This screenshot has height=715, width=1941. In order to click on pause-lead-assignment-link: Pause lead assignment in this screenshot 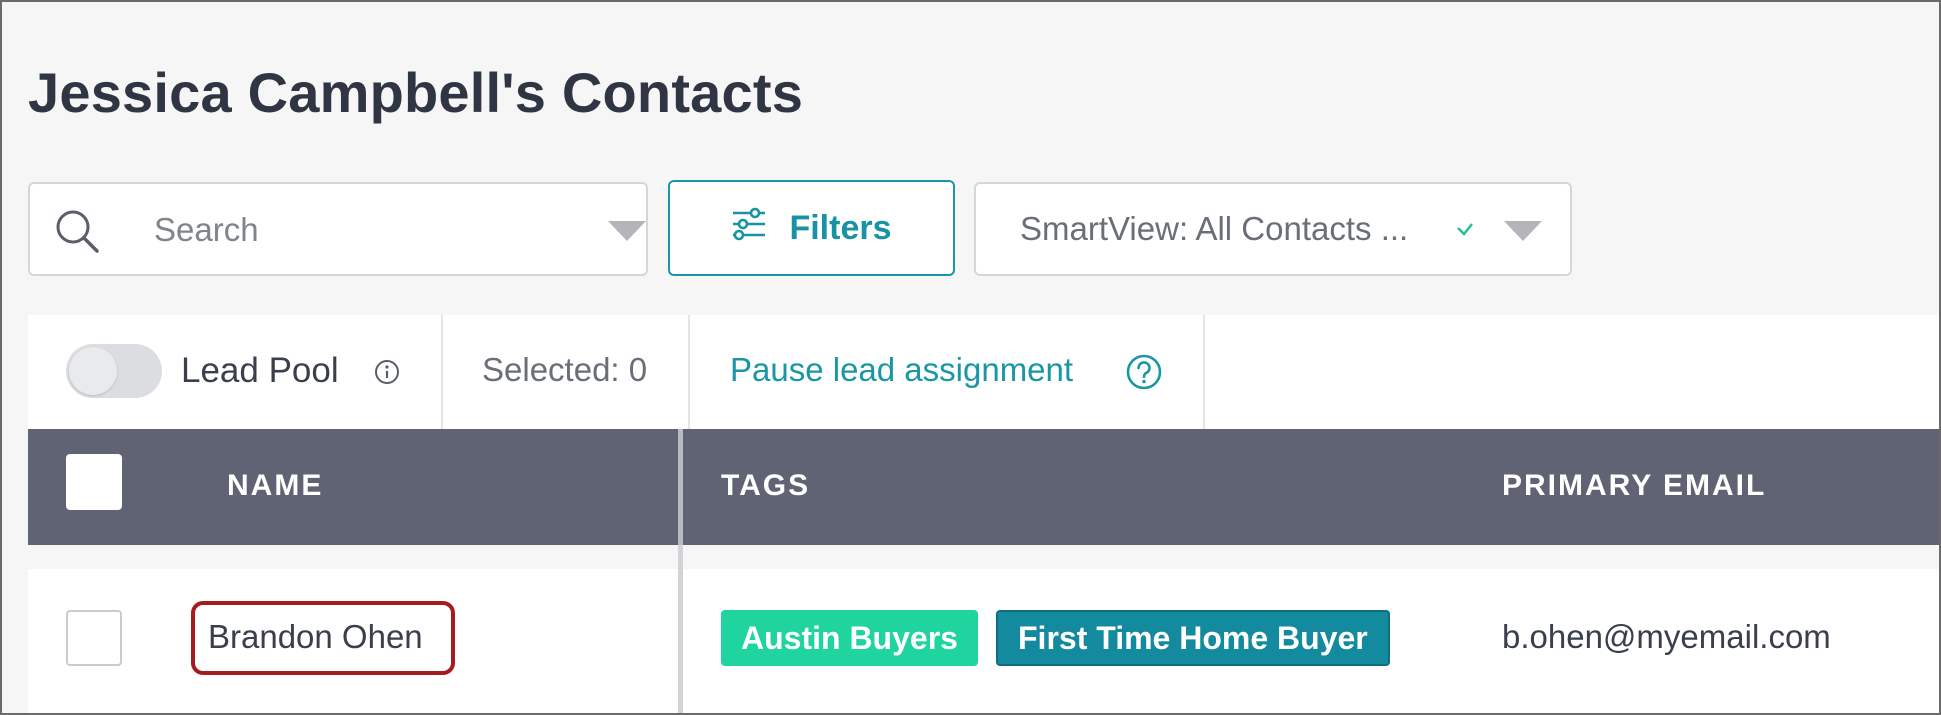, I will do `click(901, 370)`.